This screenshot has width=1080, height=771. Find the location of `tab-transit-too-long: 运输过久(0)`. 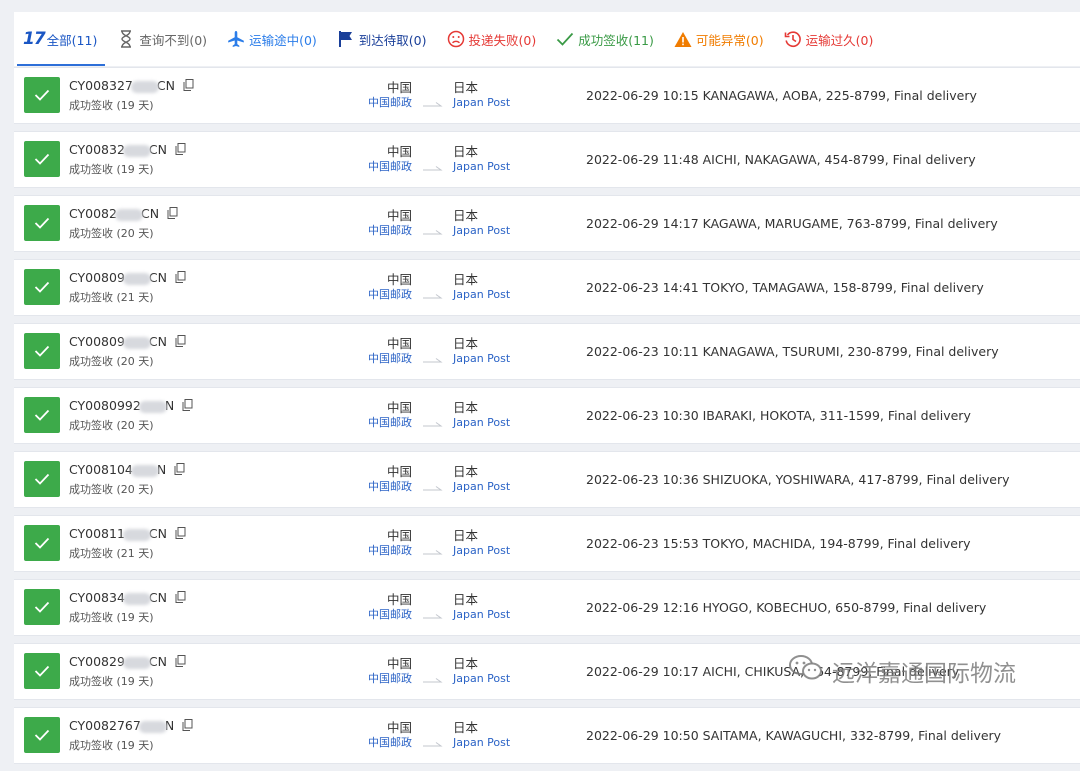

tab-transit-too-long: 运输过久(0) is located at coordinates (828, 39).